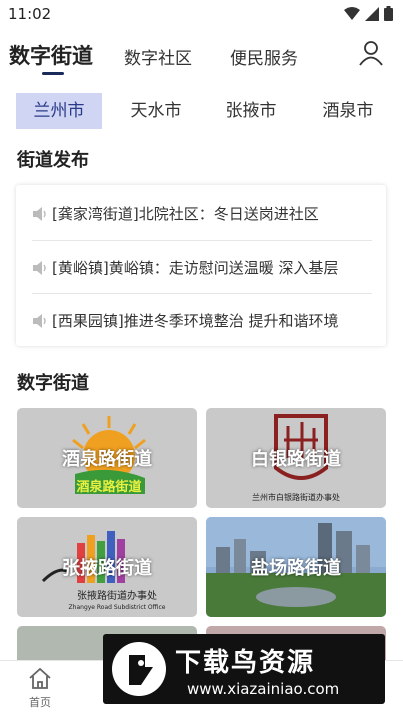  I want to click on city-tab-zhangye: 张掖市, so click(251, 111).